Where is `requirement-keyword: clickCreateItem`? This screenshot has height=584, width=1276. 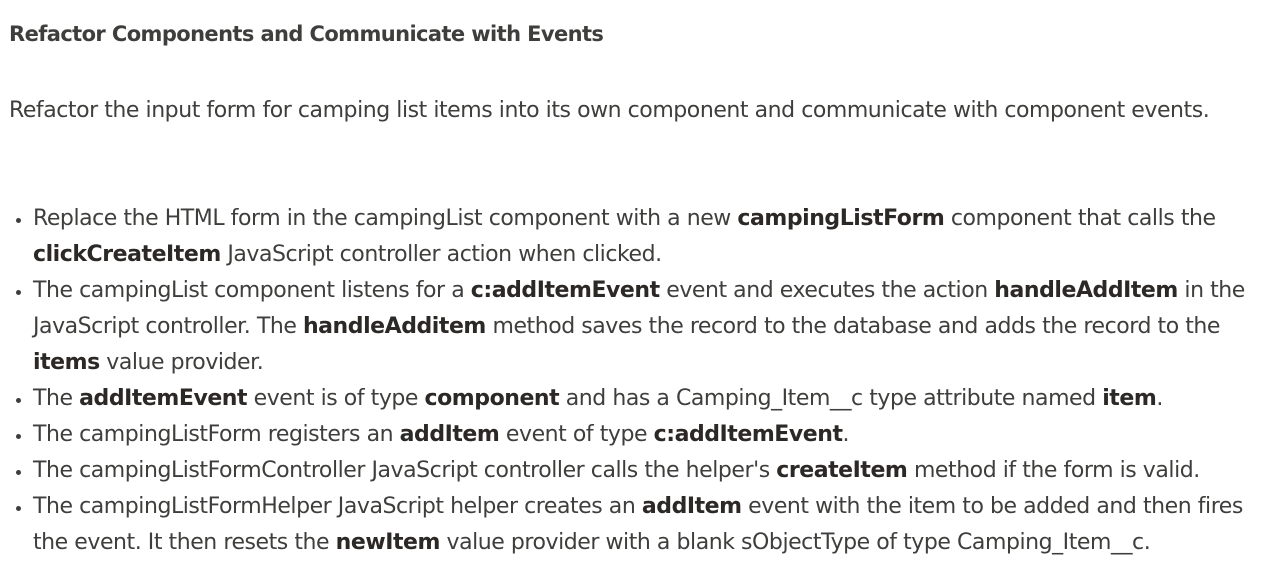 requirement-keyword: clickCreateItem is located at coordinates (127, 254).